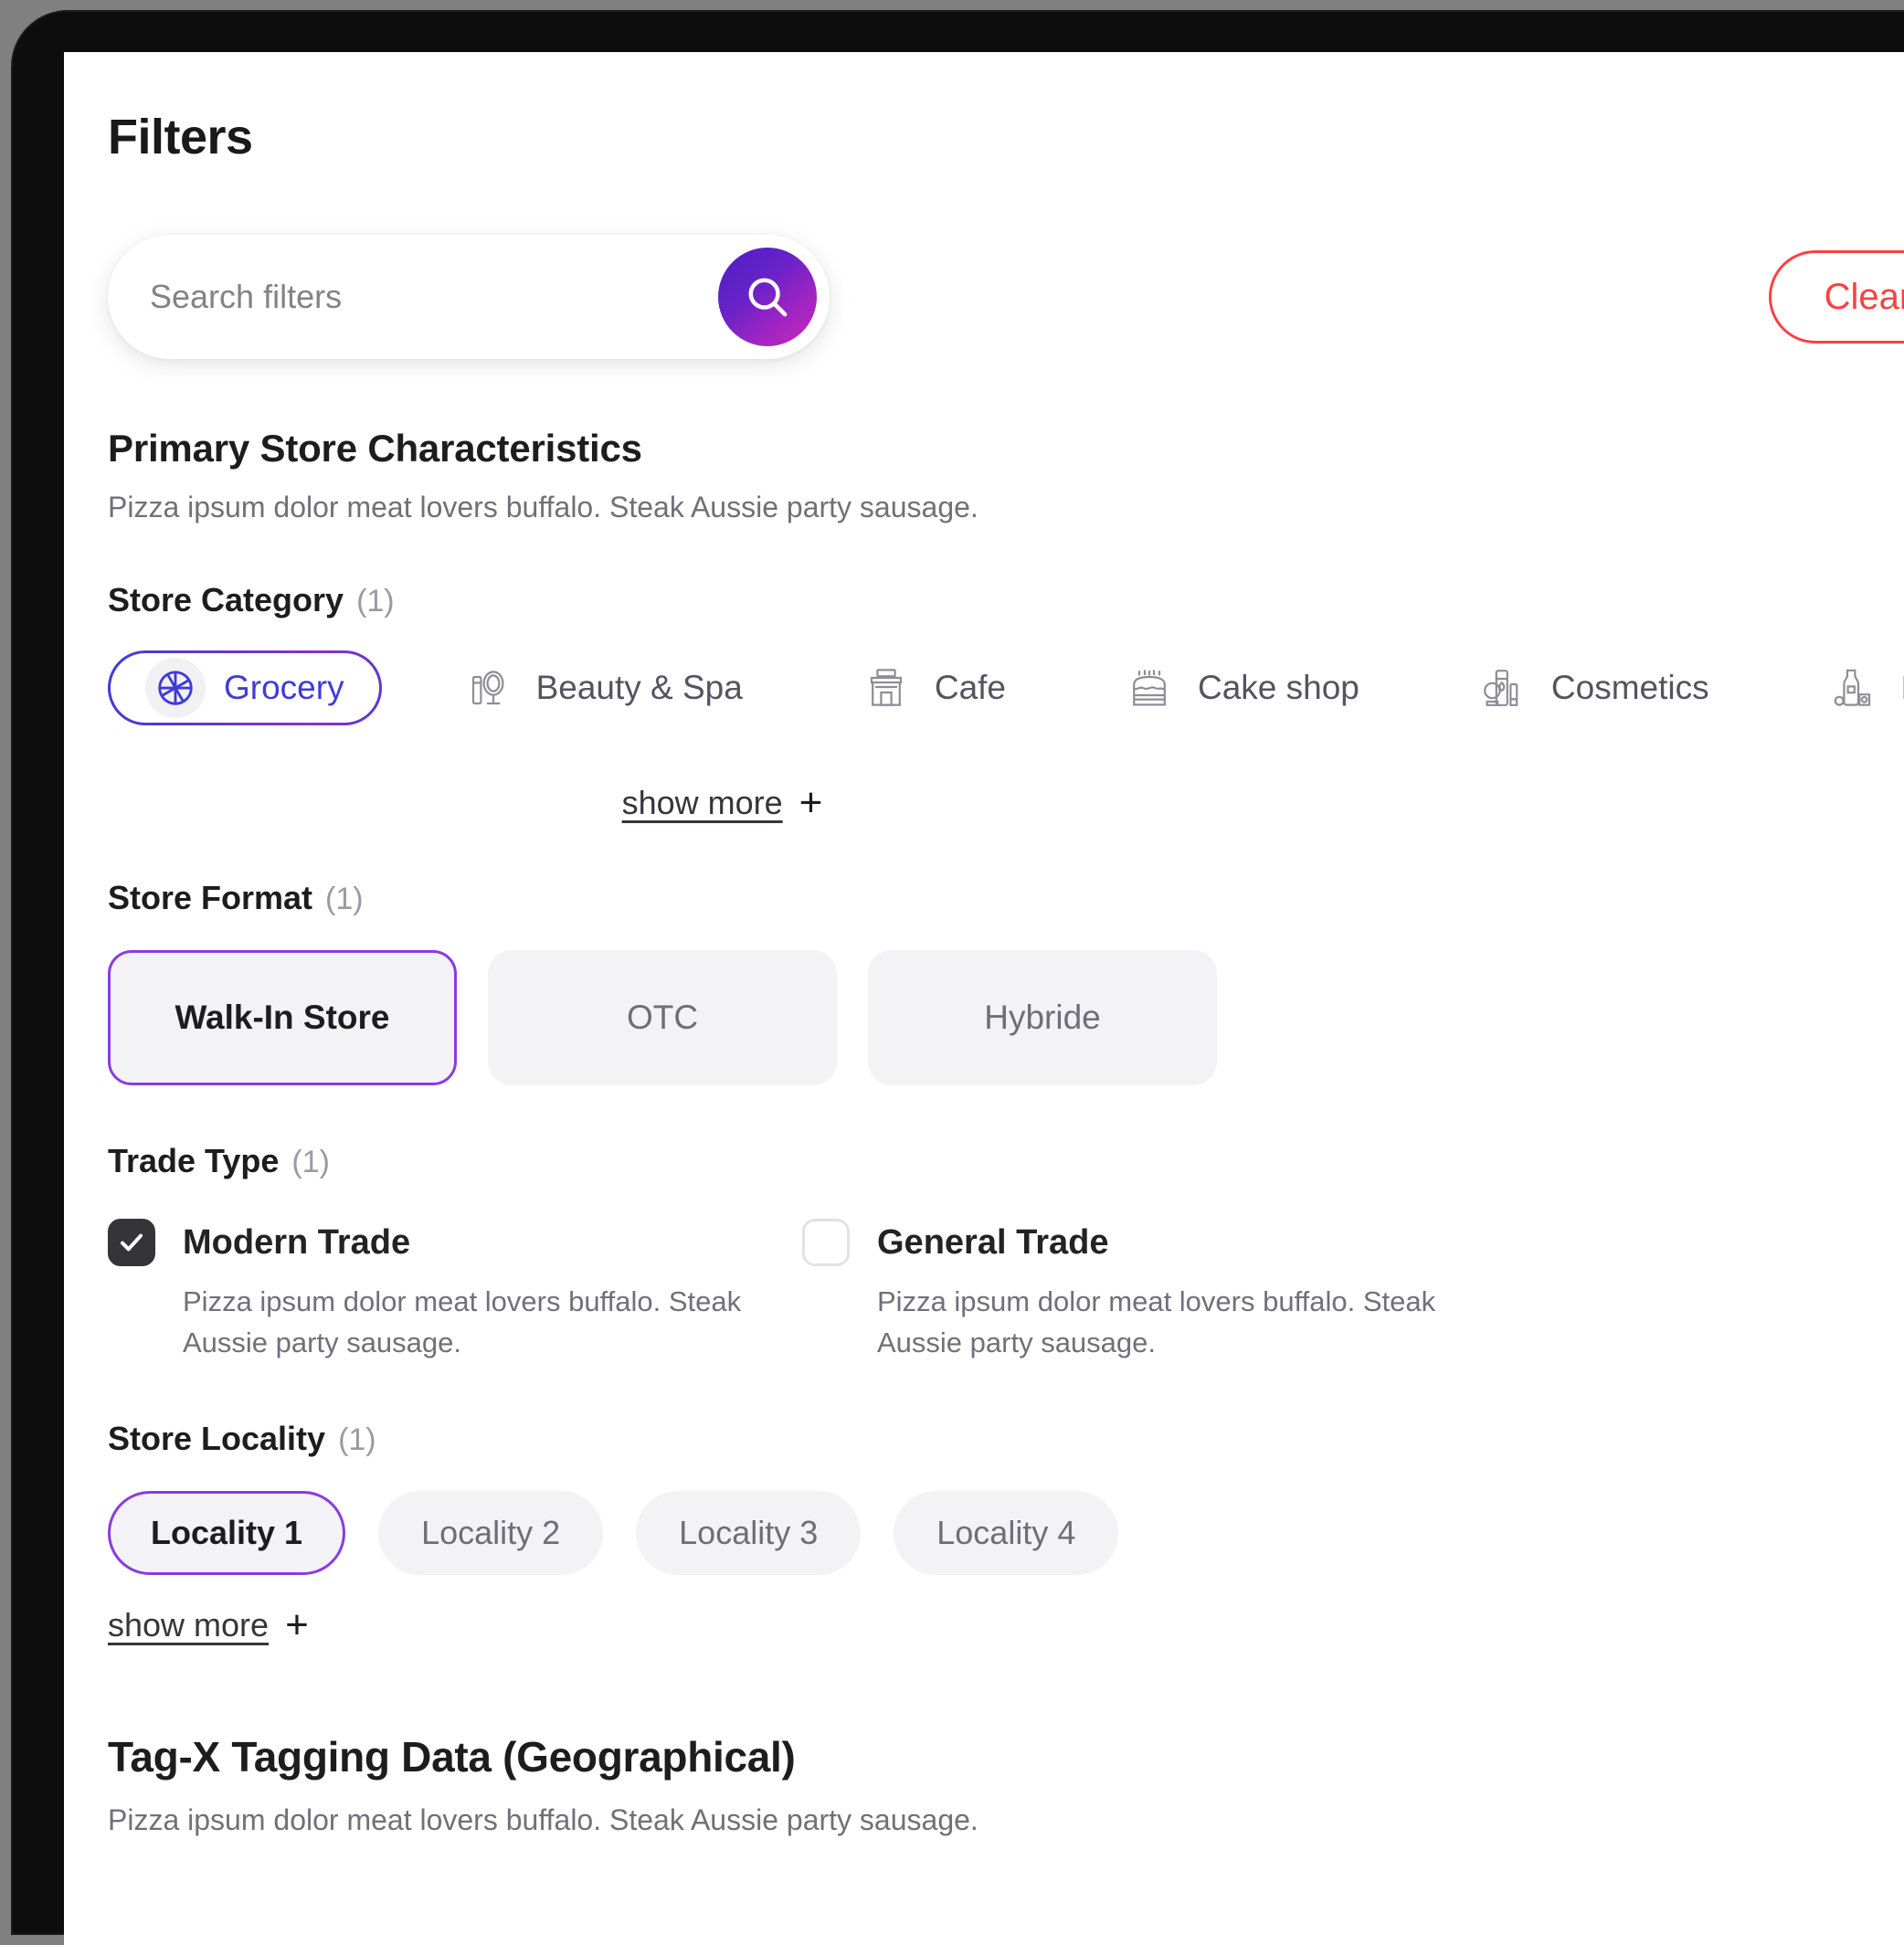 The image size is (1904, 1945). I want to click on search-icon, so click(768, 297).